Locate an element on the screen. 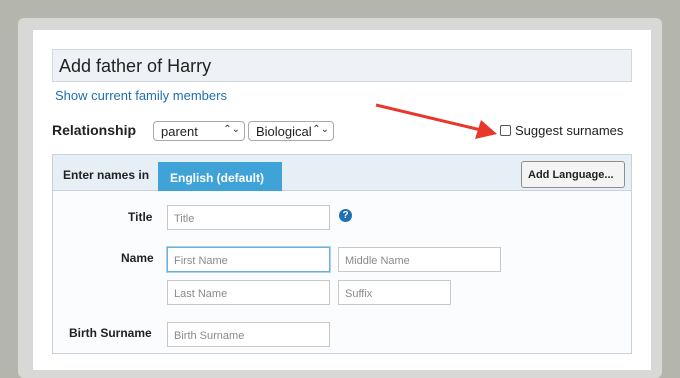  relationship-type-select: parent ⌃⌄ is located at coordinates (199, 131).